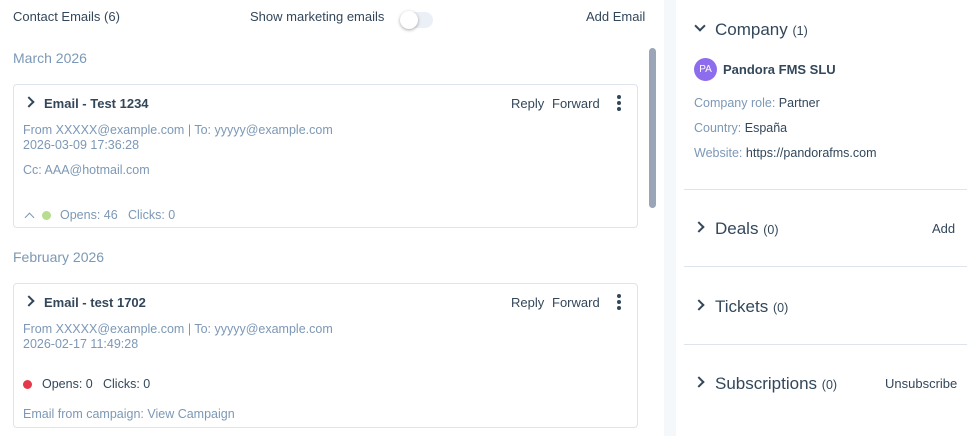 Image resolution: width=967 pixels, height=436 pixels. What do you see at coordinates (766, 383) in the screenshot?
I see `subscriptions-title: Subscriptions` at bounding box center [766, 383].